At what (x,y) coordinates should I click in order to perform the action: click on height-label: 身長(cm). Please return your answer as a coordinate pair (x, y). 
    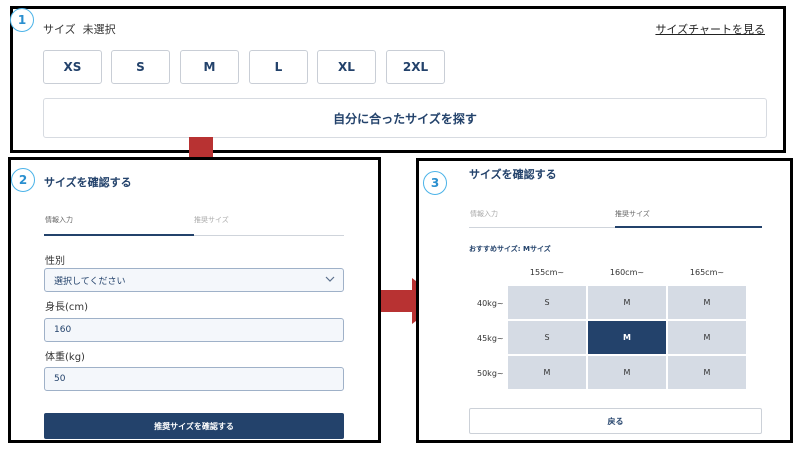
    Looking at the image, I should click on (67, 307).